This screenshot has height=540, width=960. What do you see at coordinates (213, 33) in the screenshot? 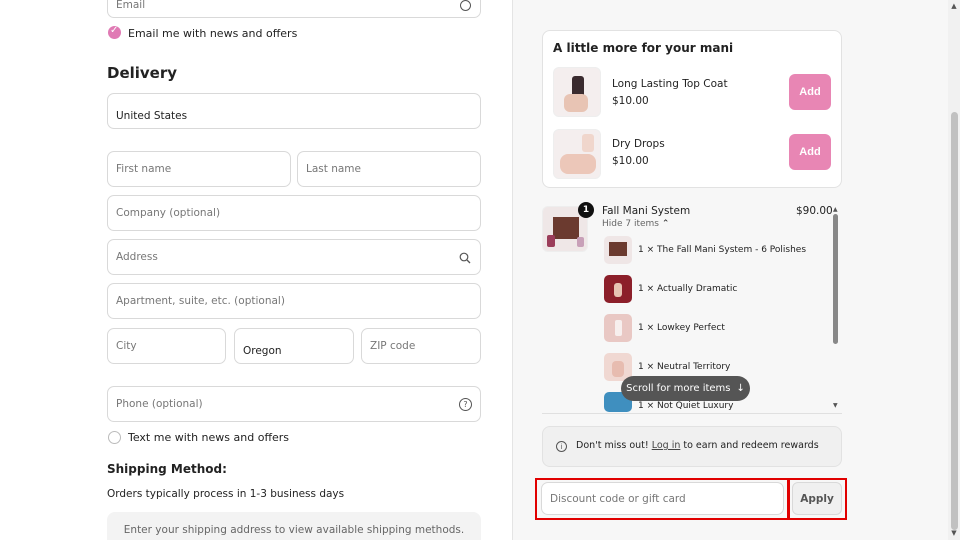
I see `email-offers-label: Email me with news and offers` at bounding box center [213, 33].